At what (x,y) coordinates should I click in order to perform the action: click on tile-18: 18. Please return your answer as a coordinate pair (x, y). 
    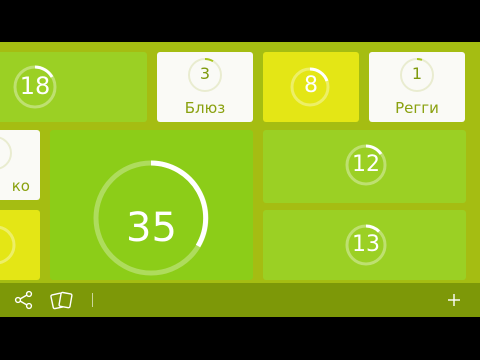
    Looking at the image, I should click on (73, 87).